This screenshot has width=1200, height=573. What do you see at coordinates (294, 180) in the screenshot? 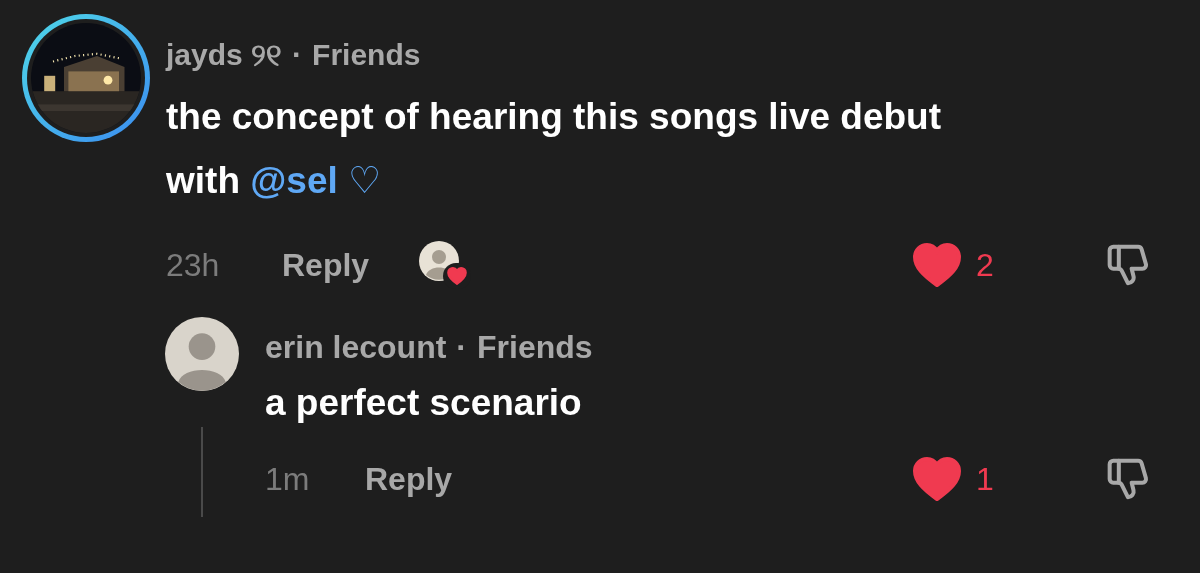
I see `mention-link: @sel` at bounding box center [294, 180].